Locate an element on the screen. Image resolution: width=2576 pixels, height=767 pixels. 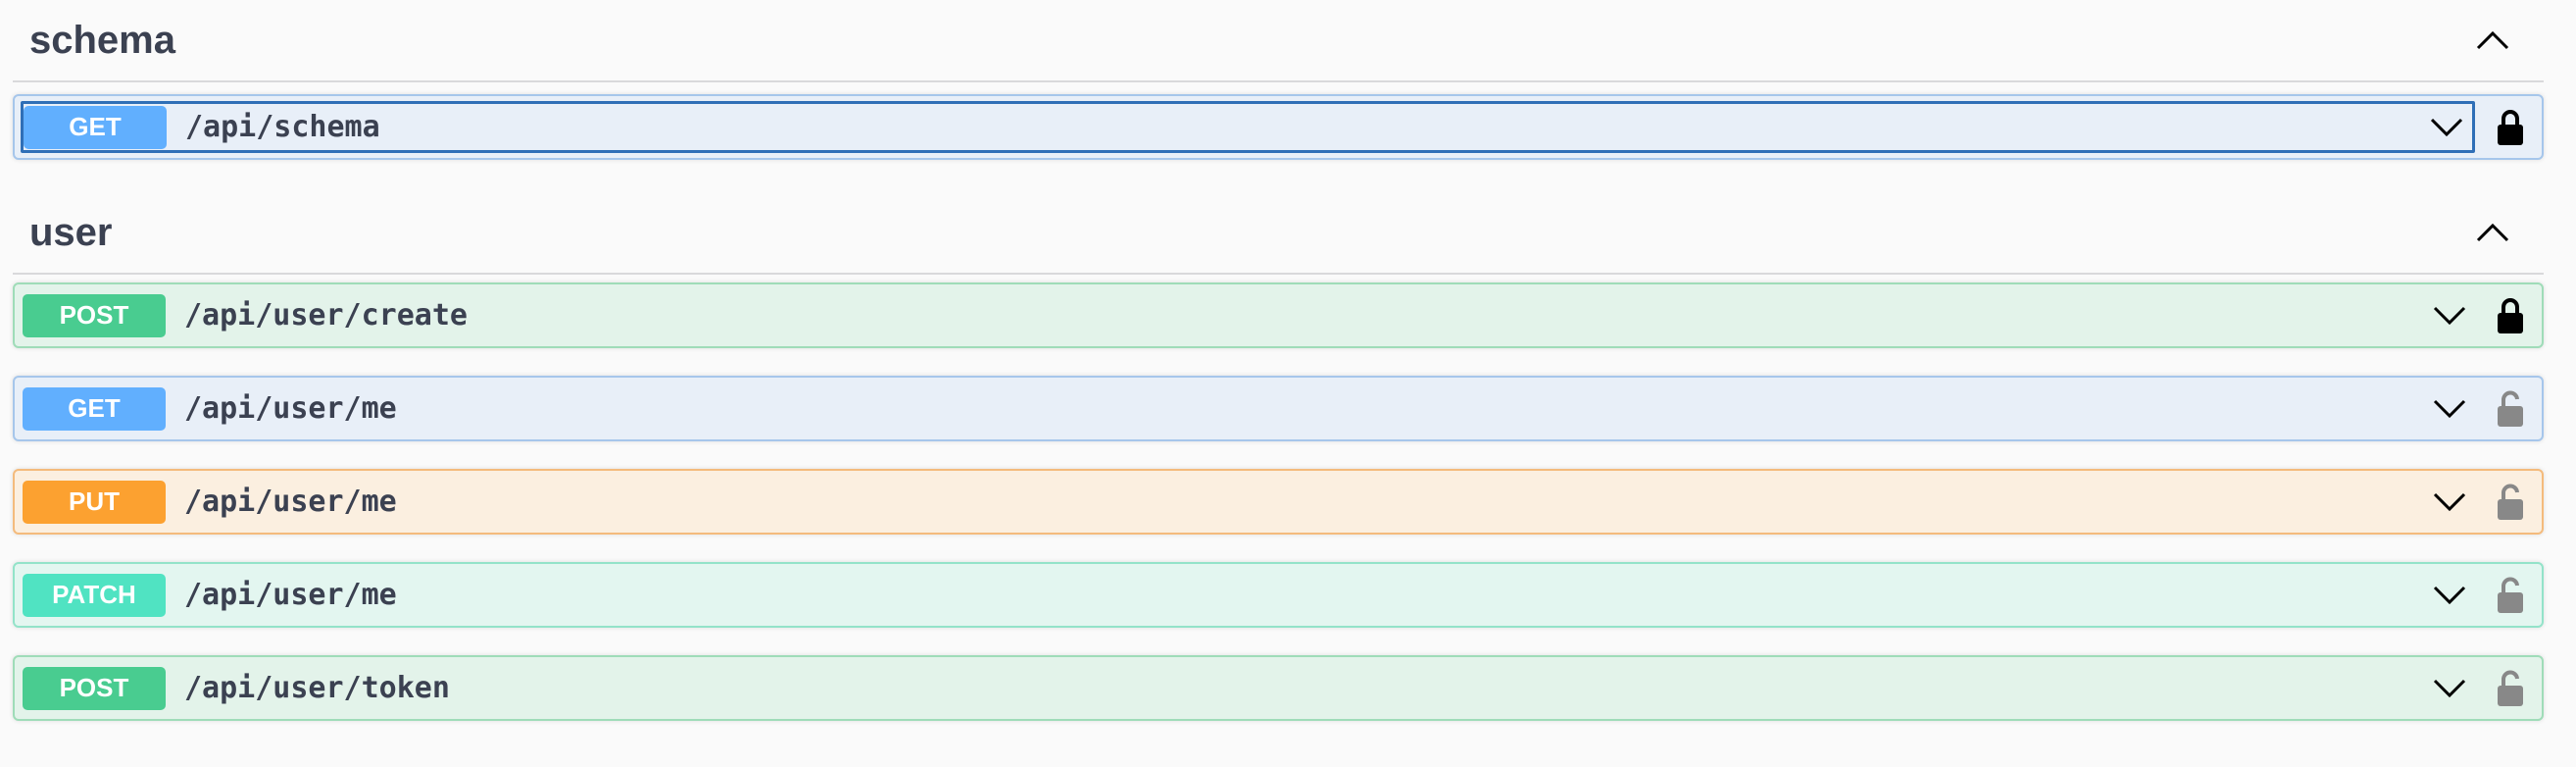
section-header-schema: schema is located at coordinates (1278, 41).